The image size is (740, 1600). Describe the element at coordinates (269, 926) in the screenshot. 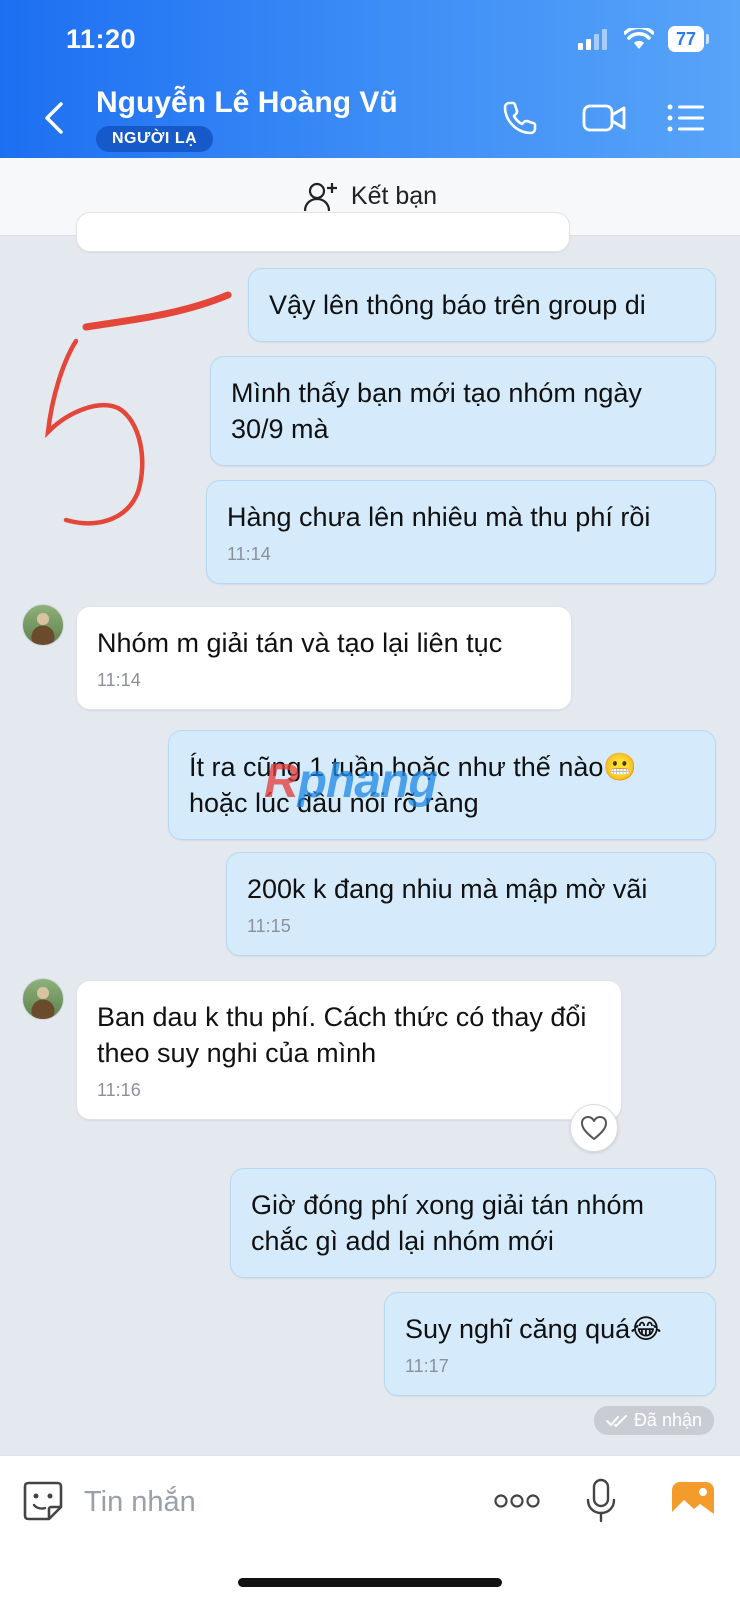

I see `message-time: 11:15` at that location.